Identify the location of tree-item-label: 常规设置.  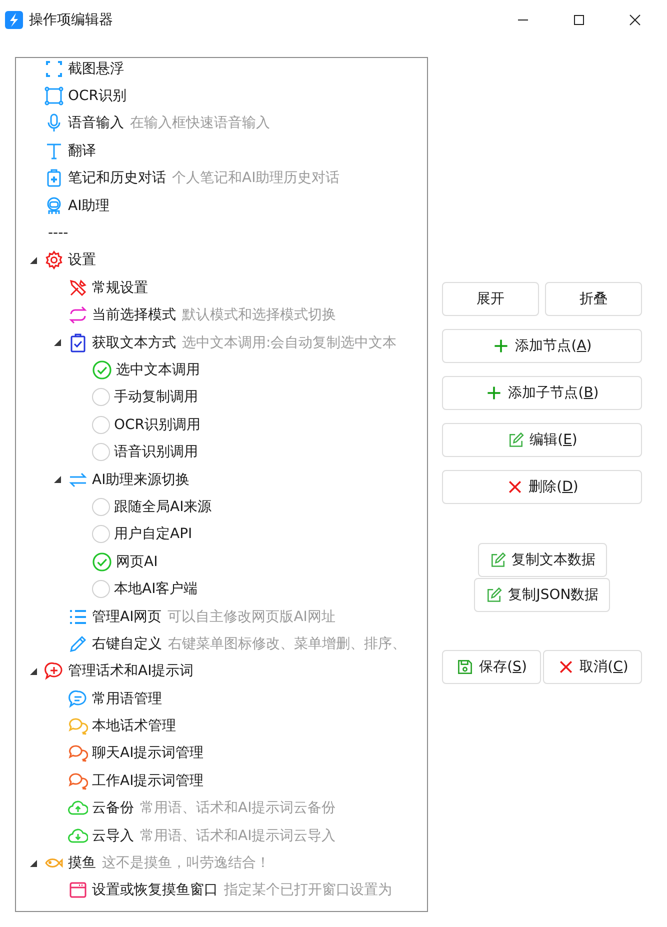
(120, 287).